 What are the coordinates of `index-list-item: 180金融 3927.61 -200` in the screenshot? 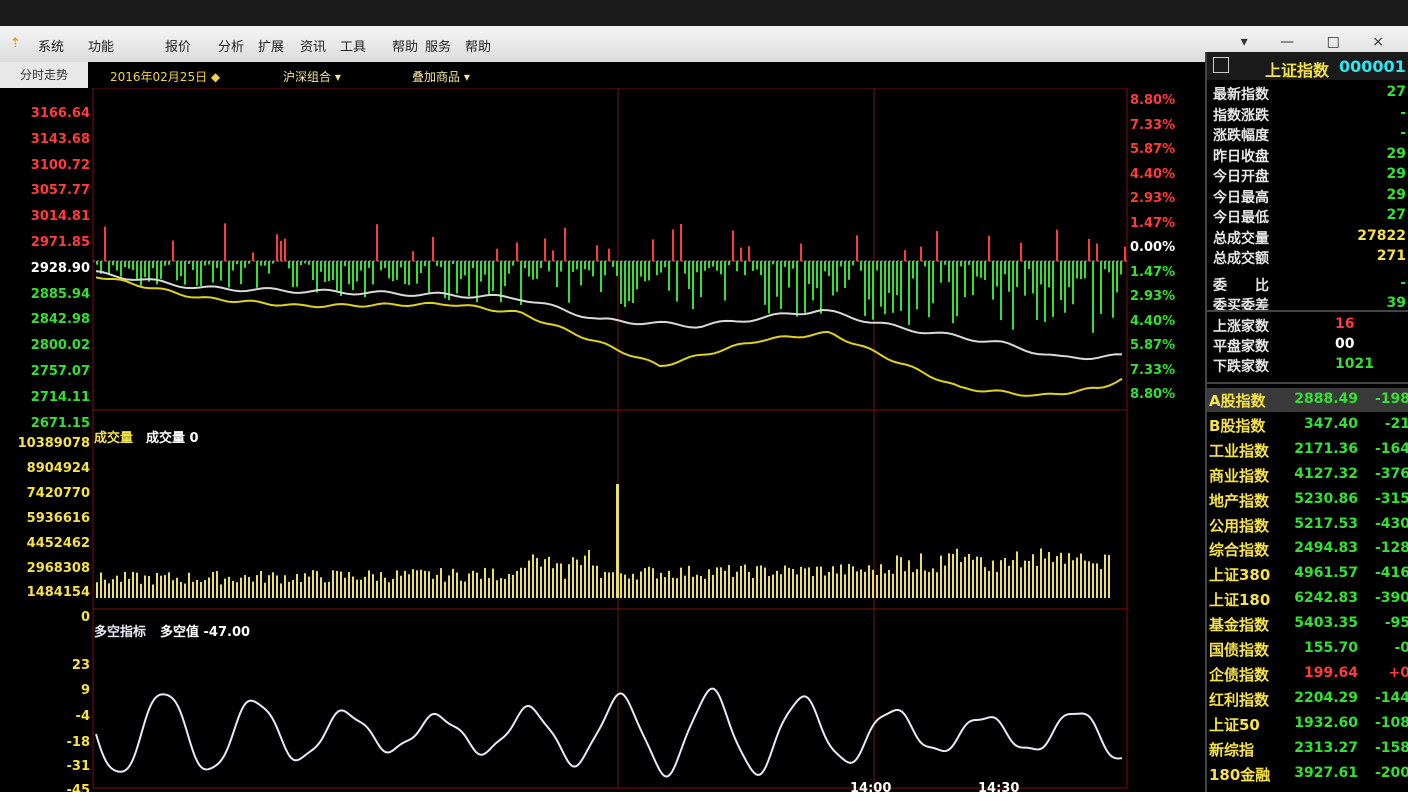 It's located at (1307, 774).